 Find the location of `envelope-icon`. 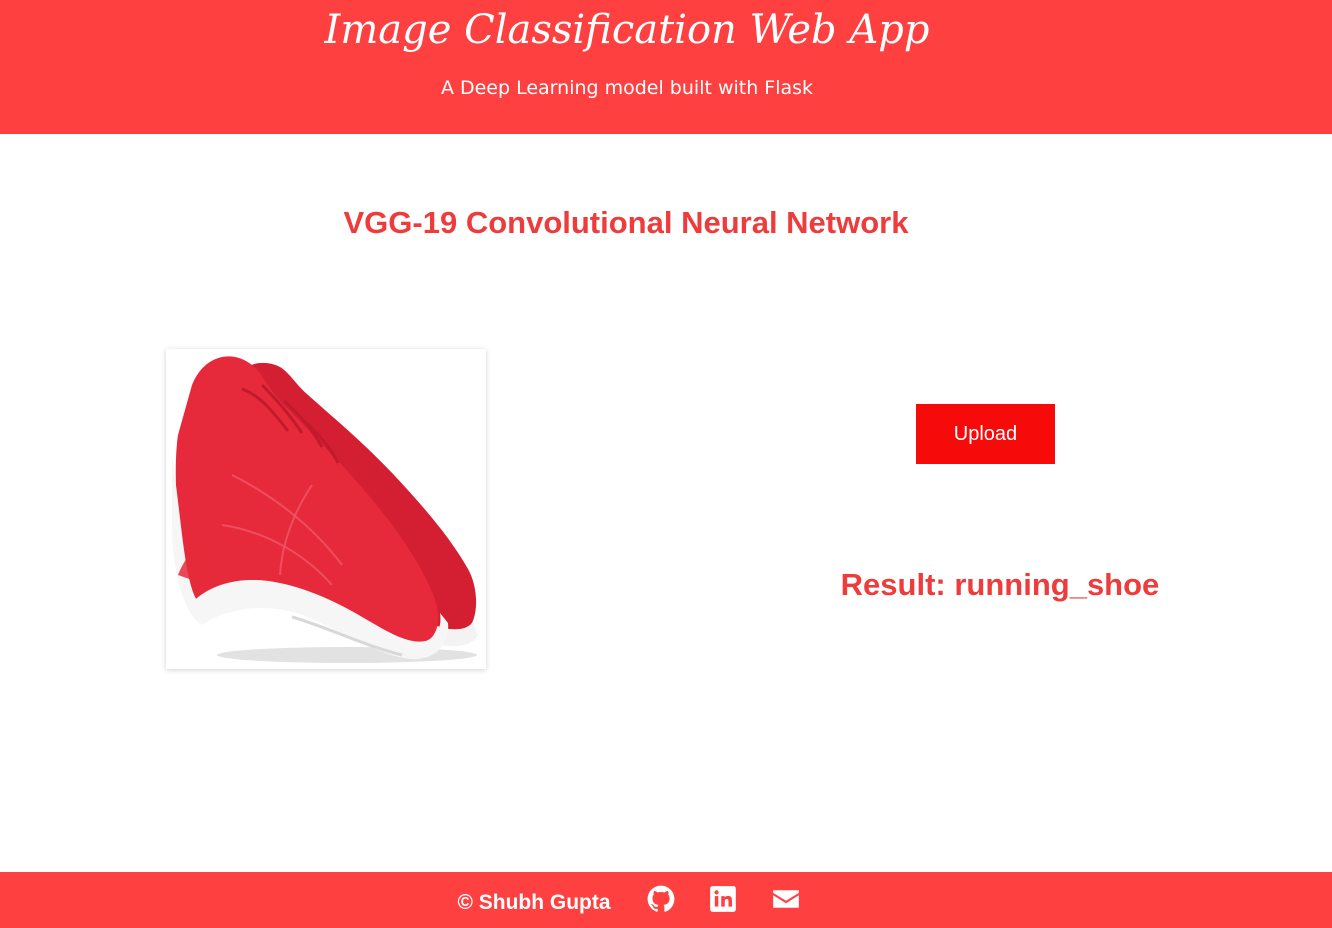

envelope-icon is located at coordinates (786, 899).